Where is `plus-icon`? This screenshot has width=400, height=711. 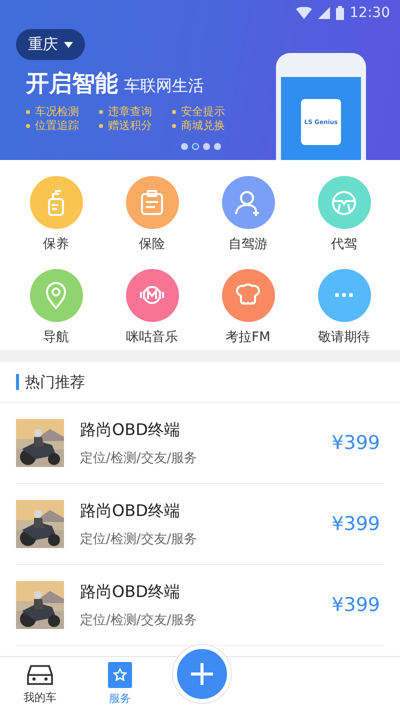
plus-icon is located at coordinates (202, 674).